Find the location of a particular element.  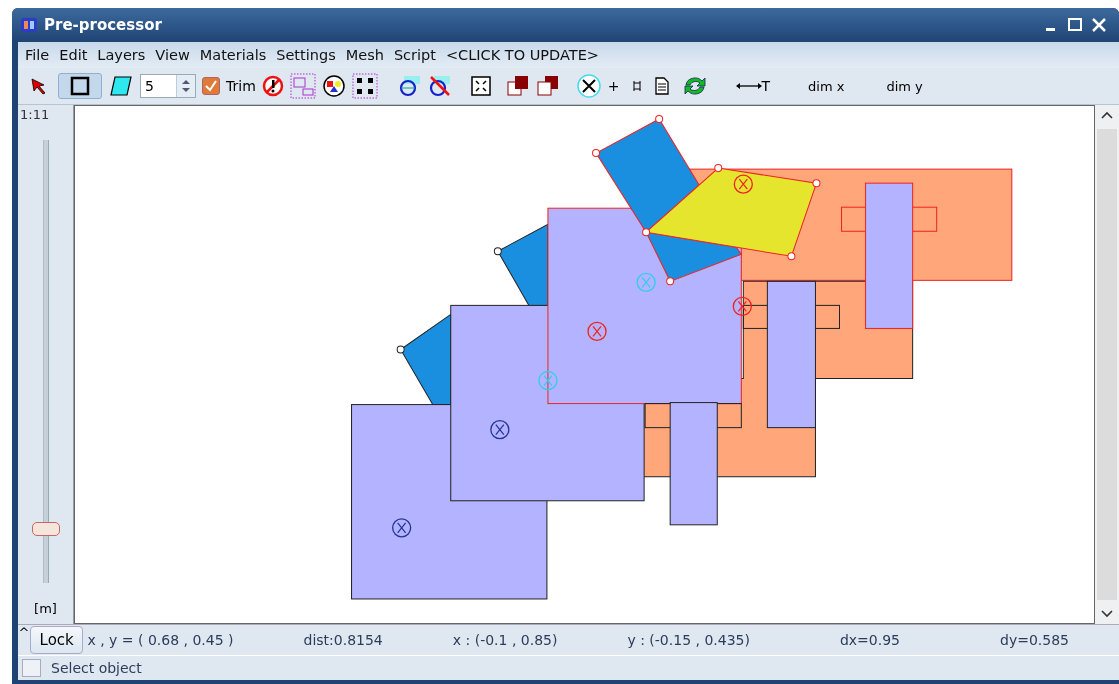

menu-item: File is located at coordinates (37, 55).